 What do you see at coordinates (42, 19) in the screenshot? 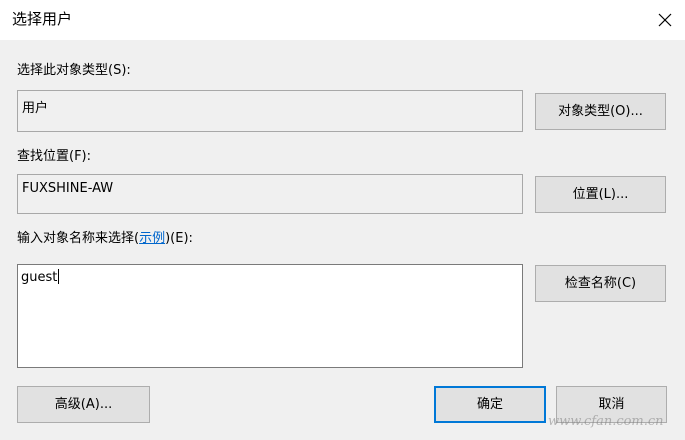
I see `dialog-title: 选择用户` at bounding box center [42, 19].